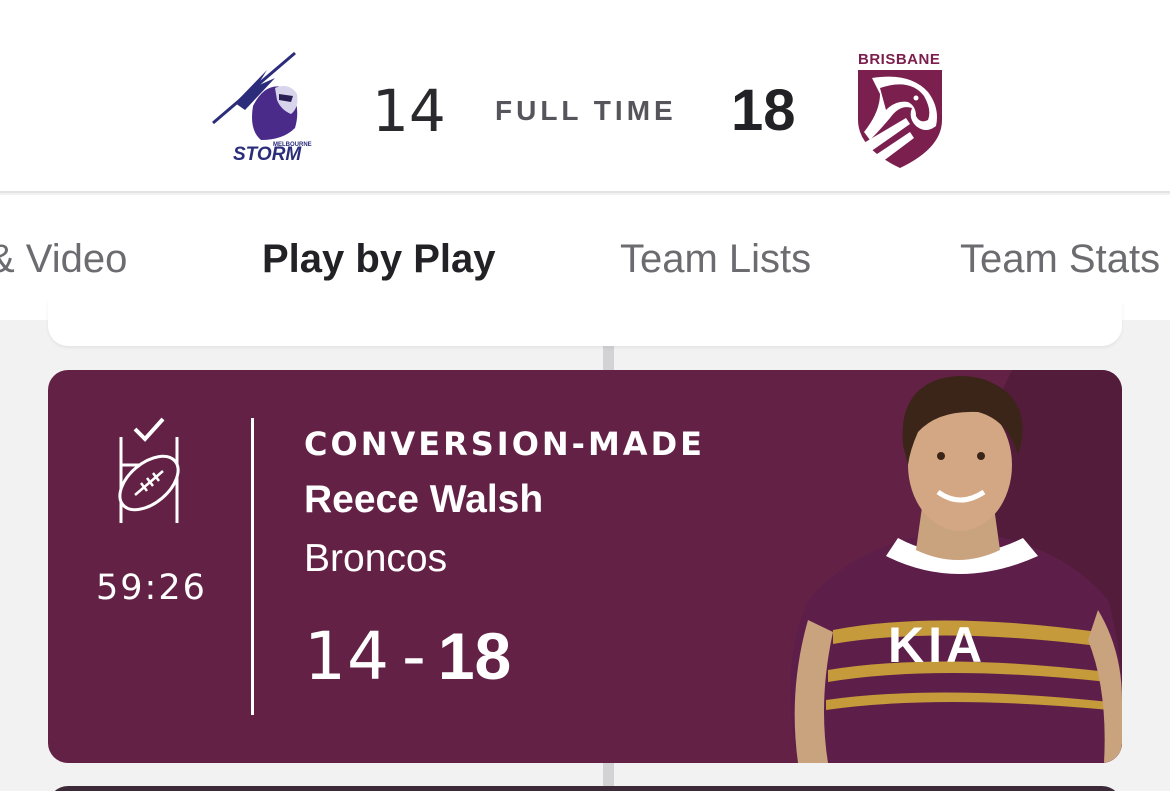  I want to click on event-type: CONVERSION-MADE, so click(504, 444).